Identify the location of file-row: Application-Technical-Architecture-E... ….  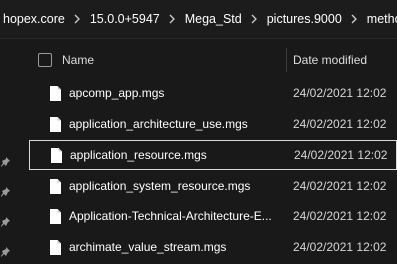
(207, 216).